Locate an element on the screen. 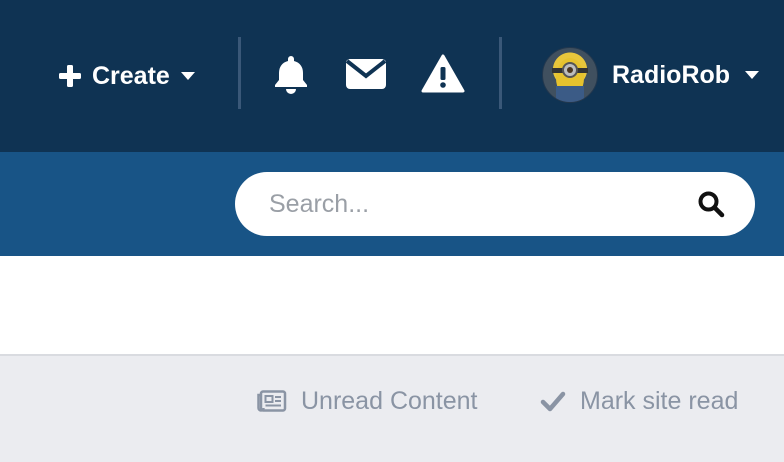 The width and height of the screenshot is (784, 462). user-menu: RadioRob is located at coordinates (651, 75).